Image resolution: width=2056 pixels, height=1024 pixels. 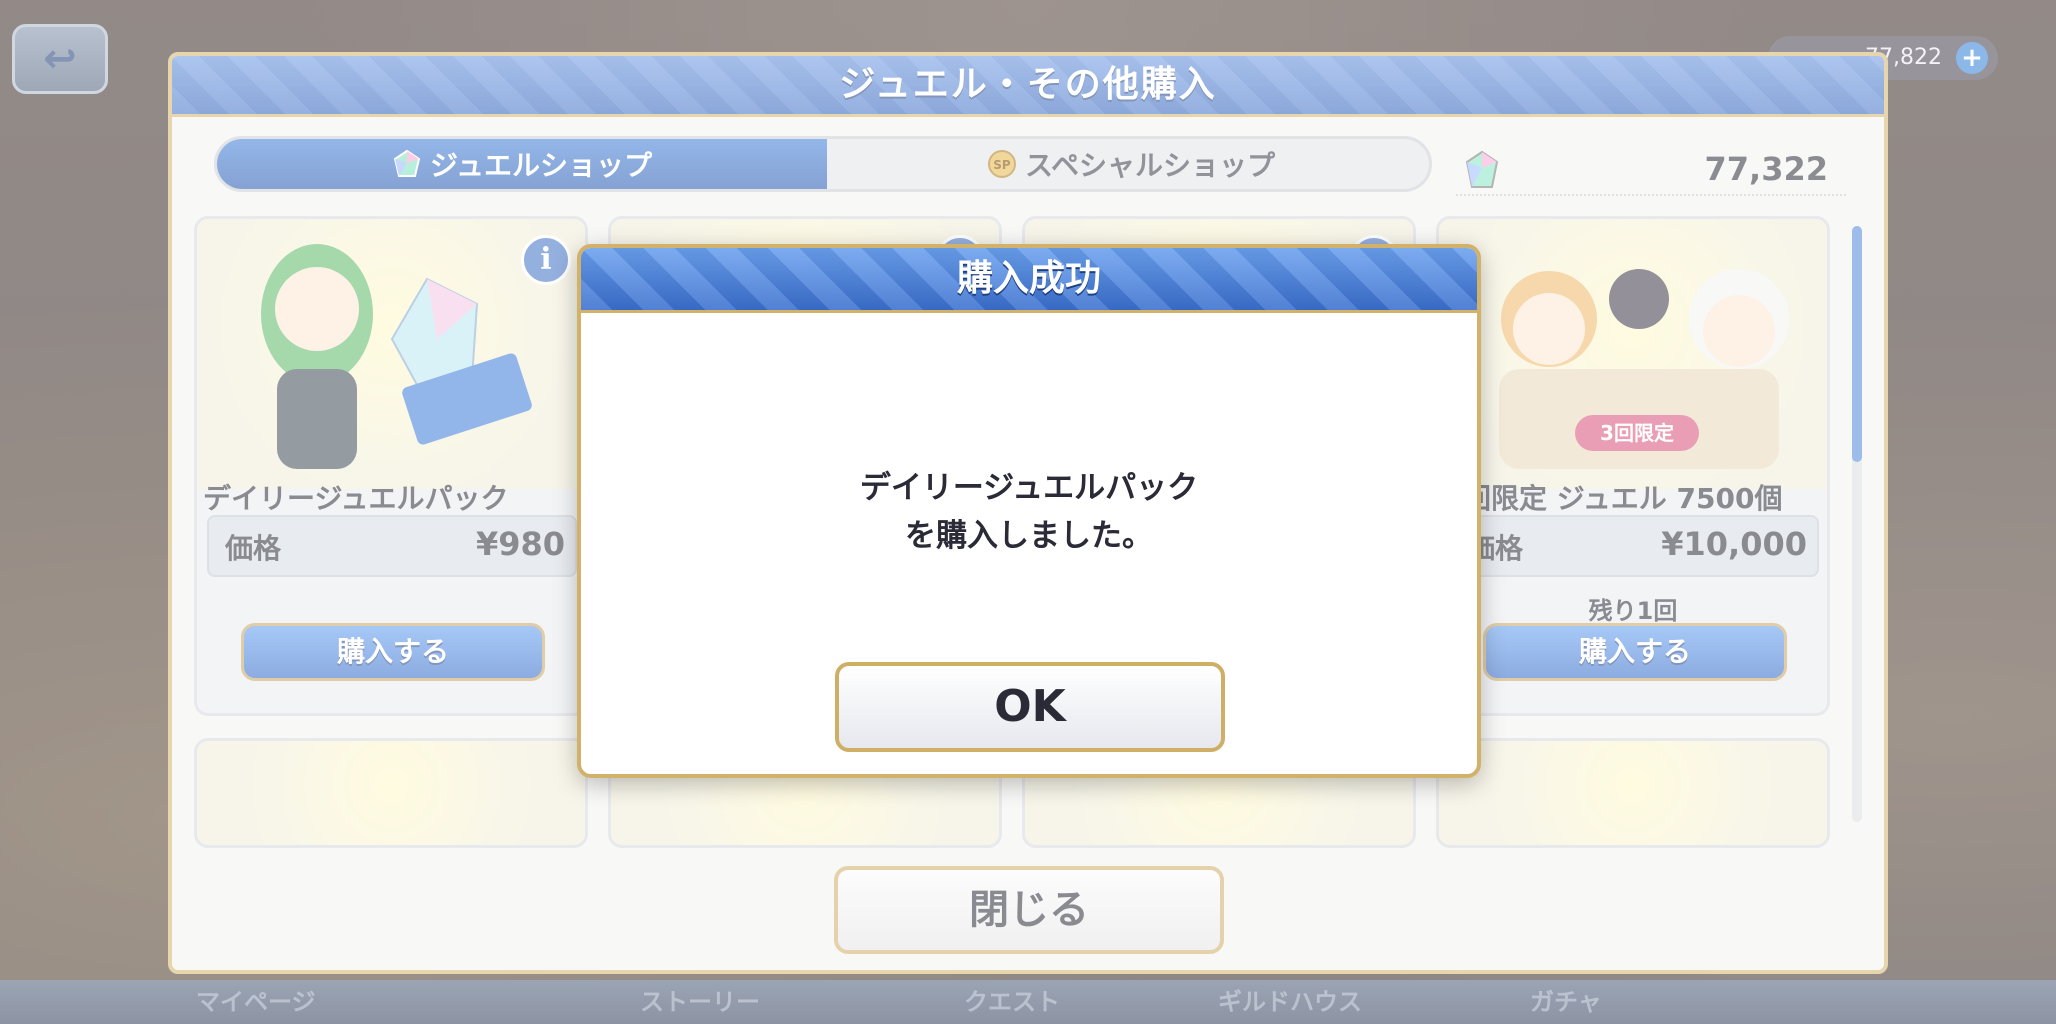 I want to click on ok-button: OK, so click(x=1030, y=707).